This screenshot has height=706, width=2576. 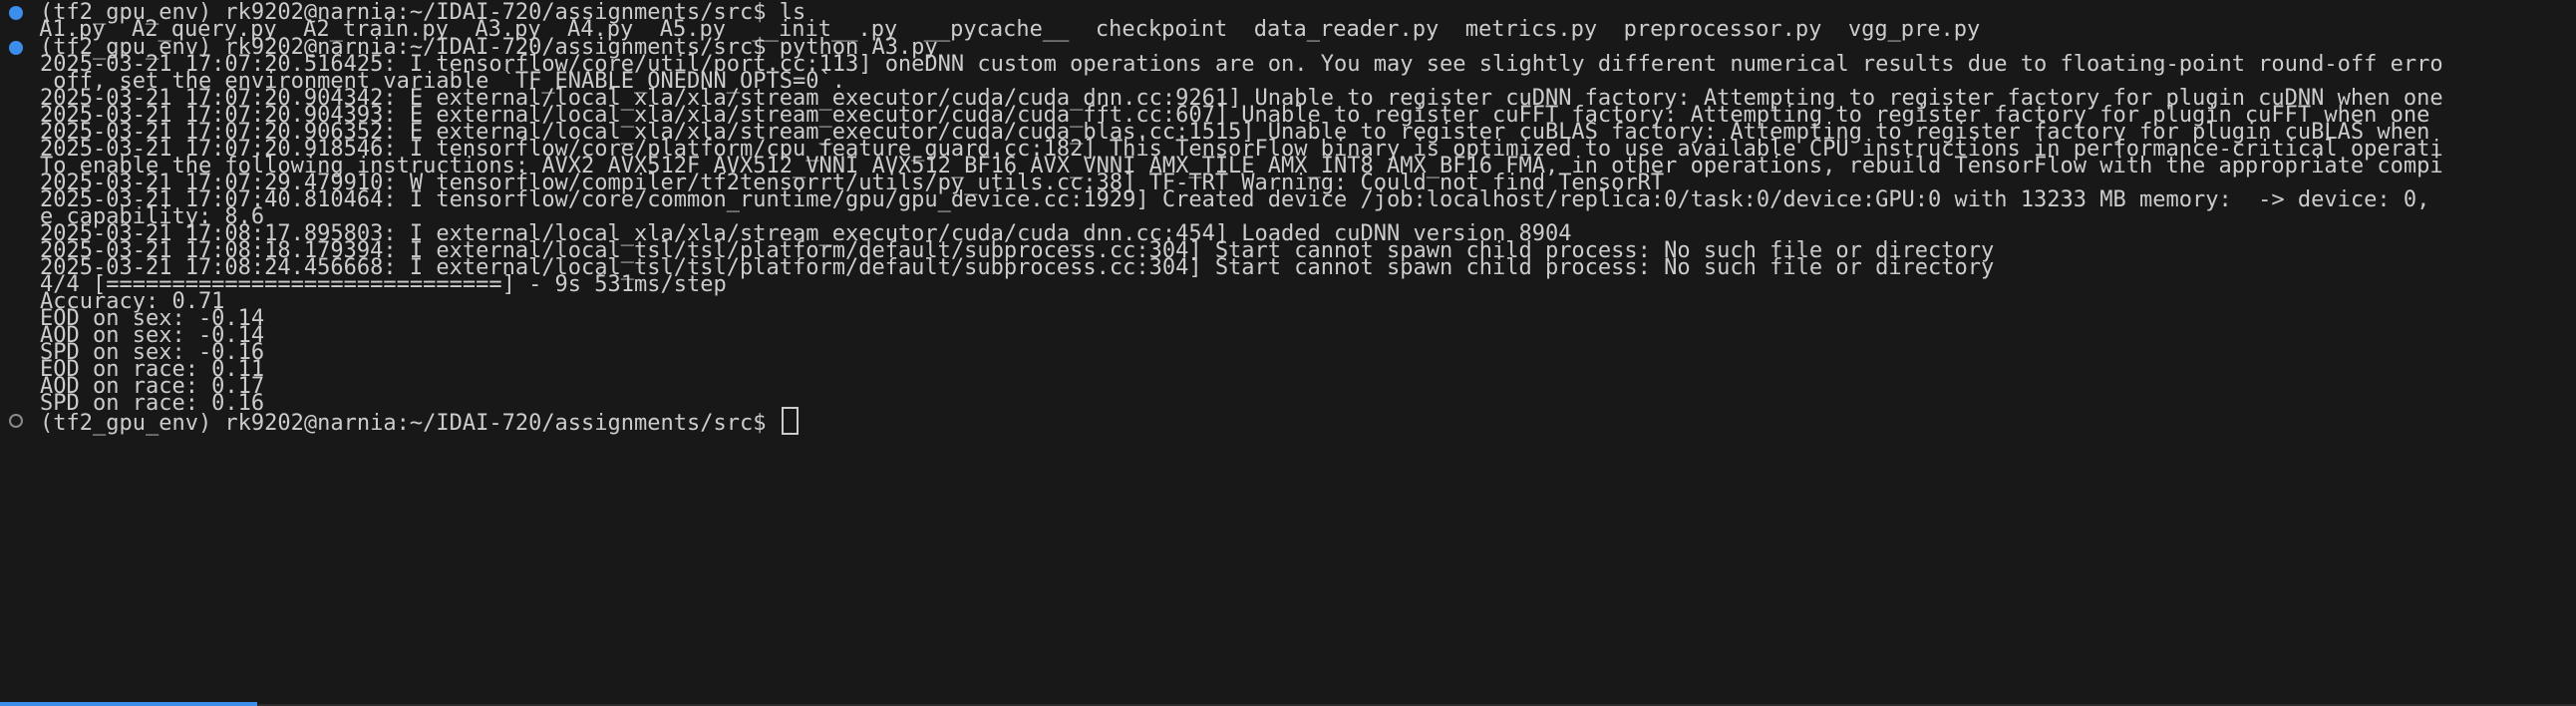 What do you see at coordinates (16, 421) in the screenshot?
I see `command-idle-icon` at bounding box center [16, 421].